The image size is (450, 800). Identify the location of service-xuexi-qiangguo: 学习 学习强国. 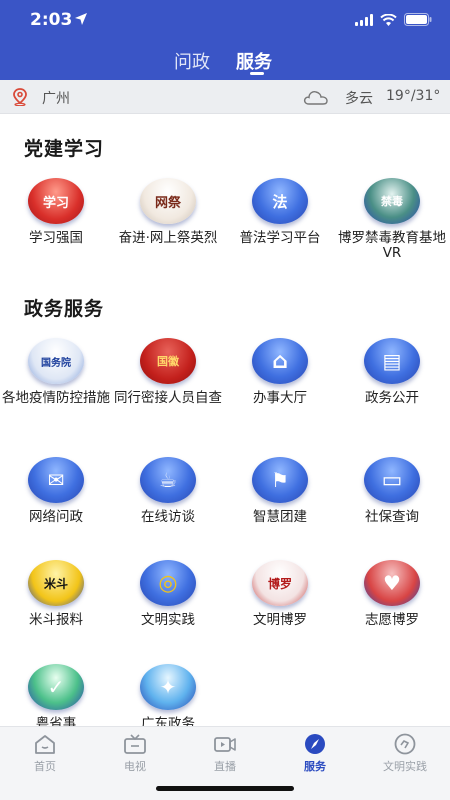
(56, 212).